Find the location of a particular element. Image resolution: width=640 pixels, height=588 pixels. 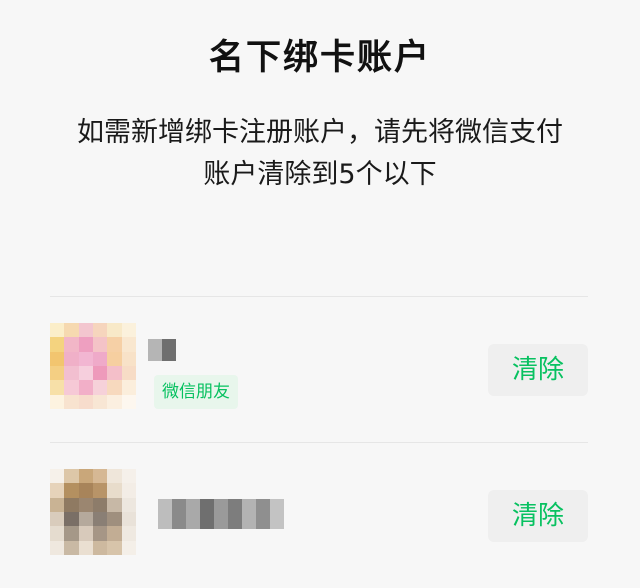

notice-text: 如需新增绑卡注册账户，请先将微信支付 账户清除到5个以下 is located at coordinates (320, 154).